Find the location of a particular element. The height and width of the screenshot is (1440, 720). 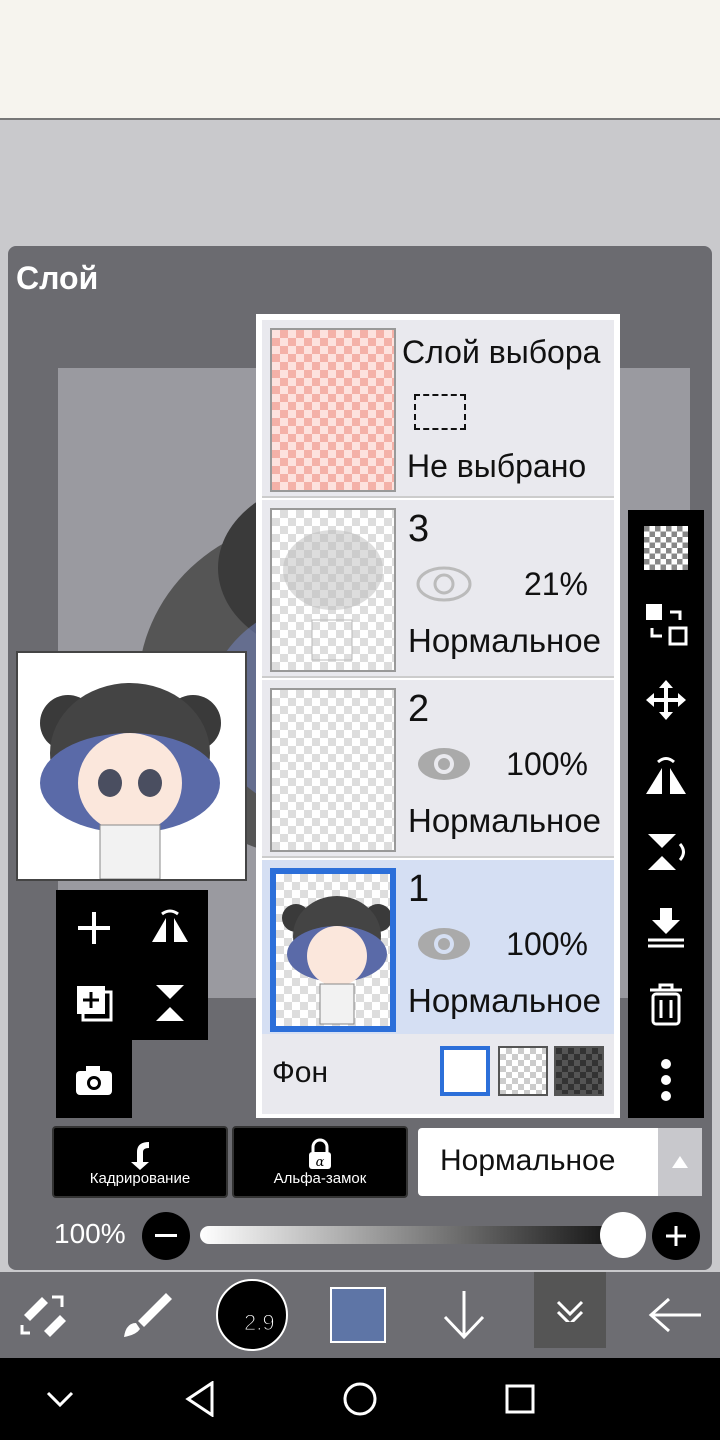

background-label: Фон is located at coordinates (300, 1072).